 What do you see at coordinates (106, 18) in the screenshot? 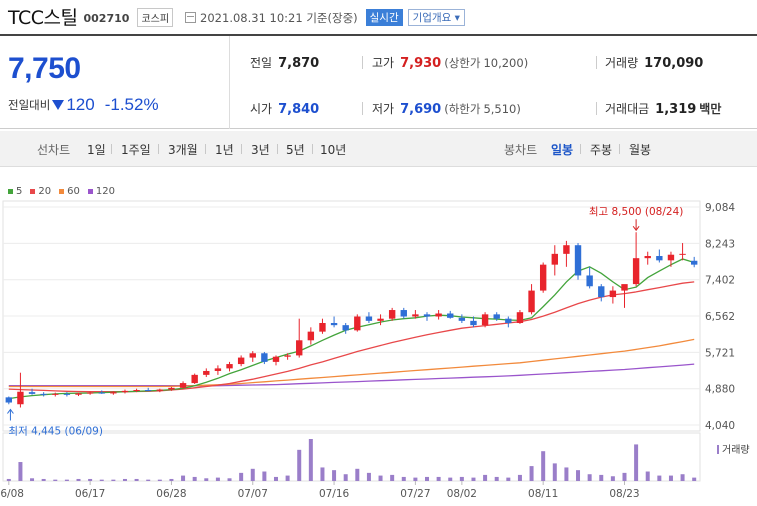
I see `stock-code: 002710` at bounding box center [106, 18].